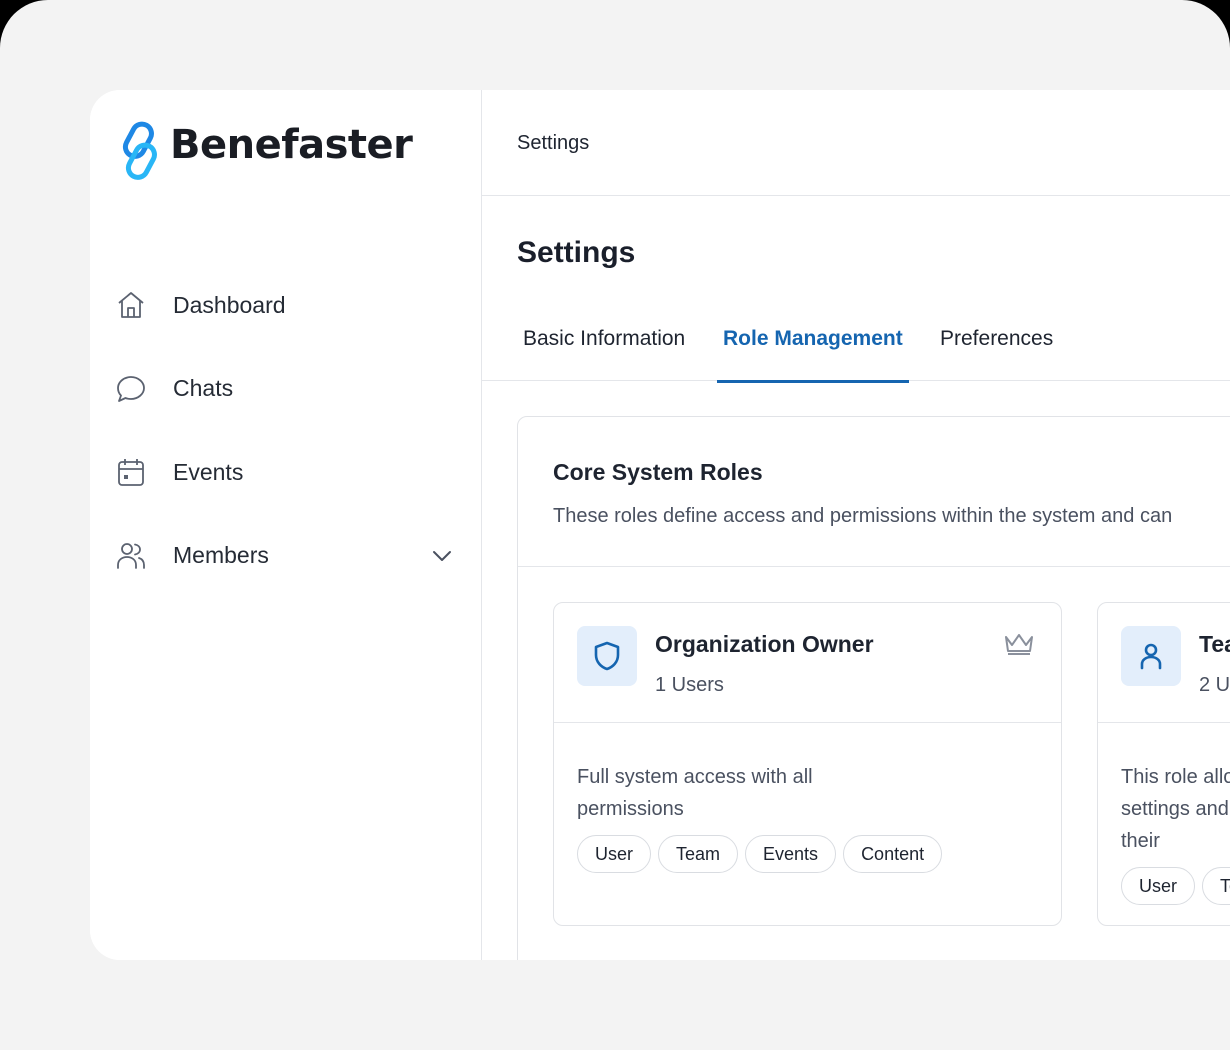 The height and width of the screenshot is (1050, 1230). What do you see at coordinates (1151, 656) in the screenshot?
I see `user-icon` at bounding box center [1151, 656].